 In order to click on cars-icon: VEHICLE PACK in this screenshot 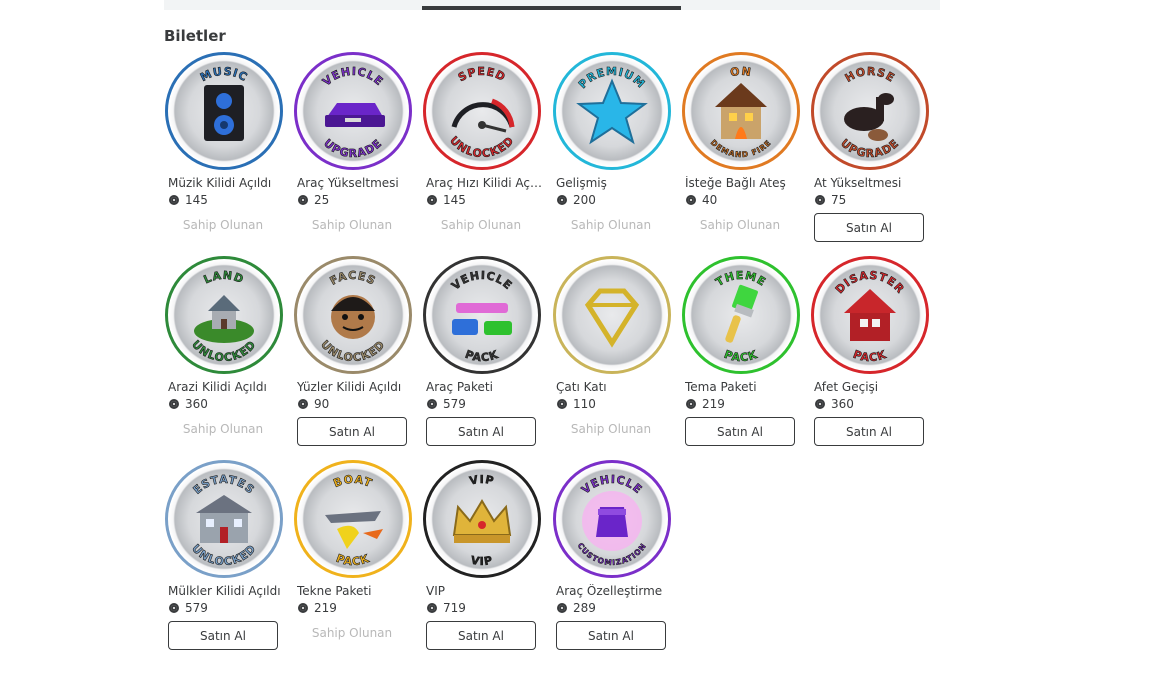, I will do `click(482, 317)`.